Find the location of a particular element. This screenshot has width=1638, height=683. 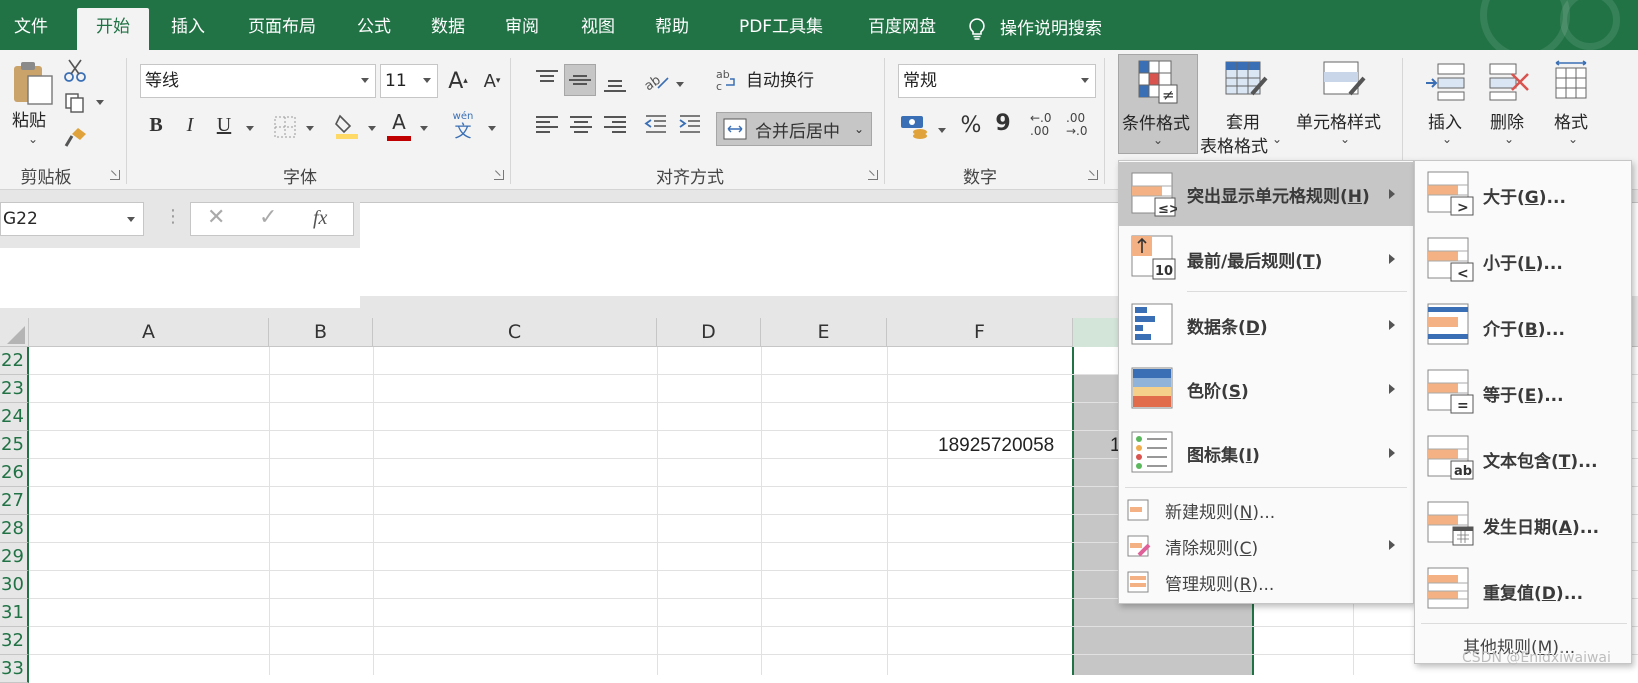

wrap-text-button: ab c 自动换行 is located at coordinates (765, 79).